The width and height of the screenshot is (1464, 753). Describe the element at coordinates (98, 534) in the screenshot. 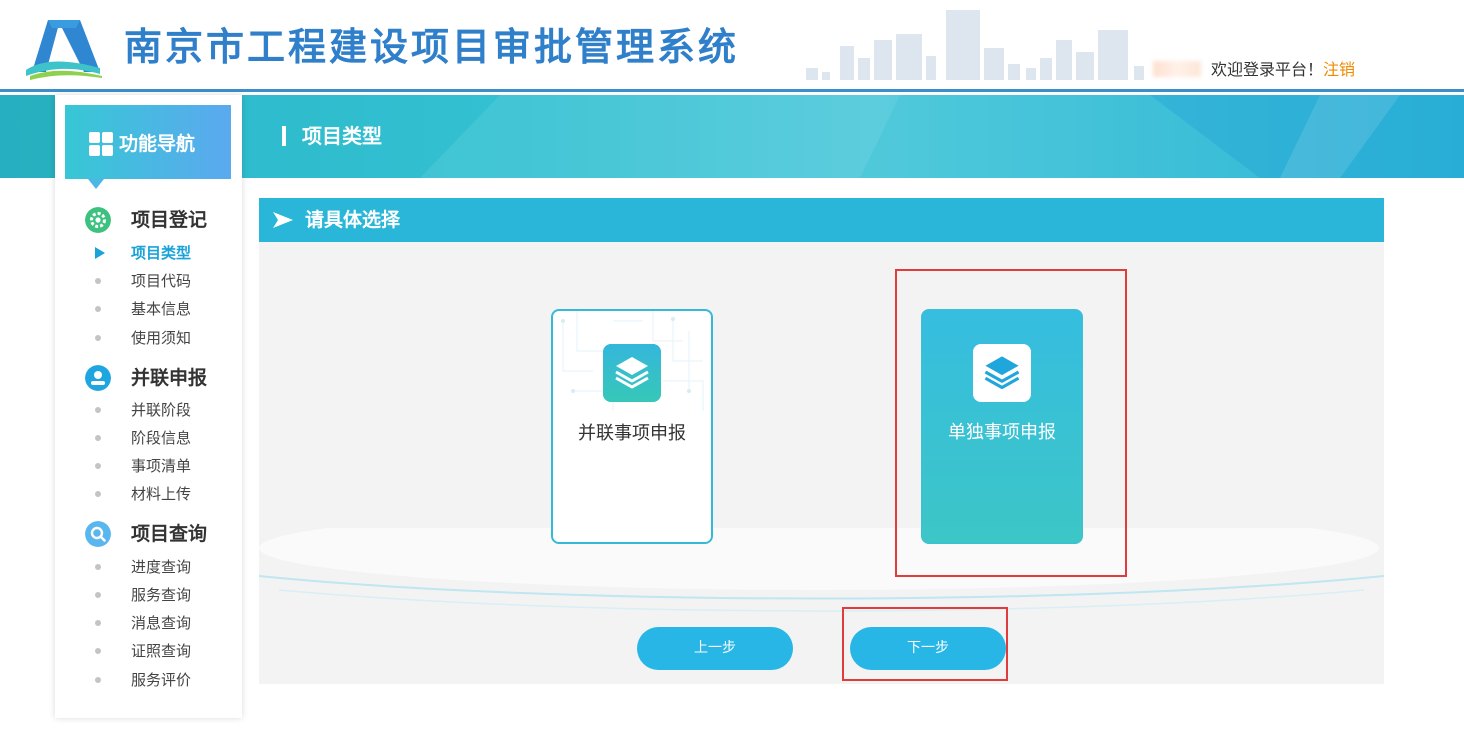

I see `search-icon` at that location.